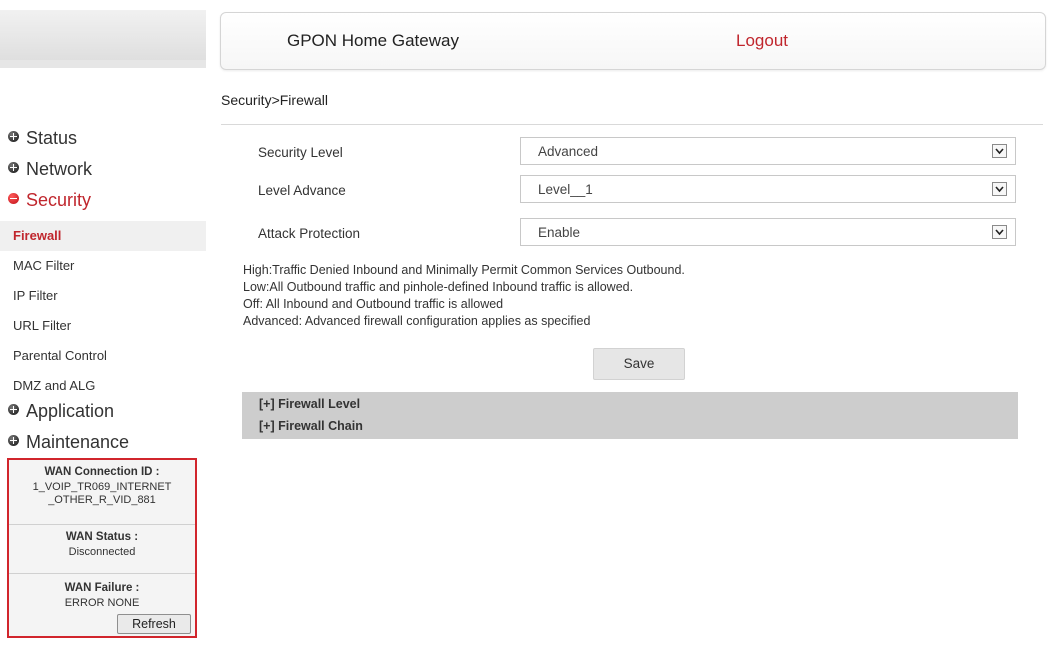 The image size is (1048, 645). Describe the element at coordinates (102, 588) in the screenshot. I see `wan-failure-label: WAN Failure :` at that location.